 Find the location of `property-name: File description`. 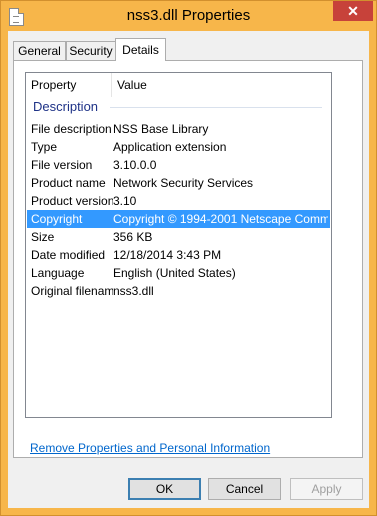

property-name: File description is located at coordinates (71, 129).